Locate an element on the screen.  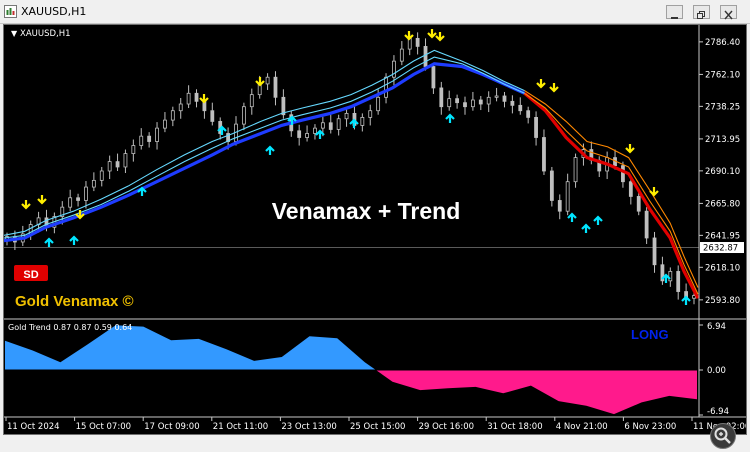
window-titlebar: XAUUSD,H1 is located at coordinates (375, 12).